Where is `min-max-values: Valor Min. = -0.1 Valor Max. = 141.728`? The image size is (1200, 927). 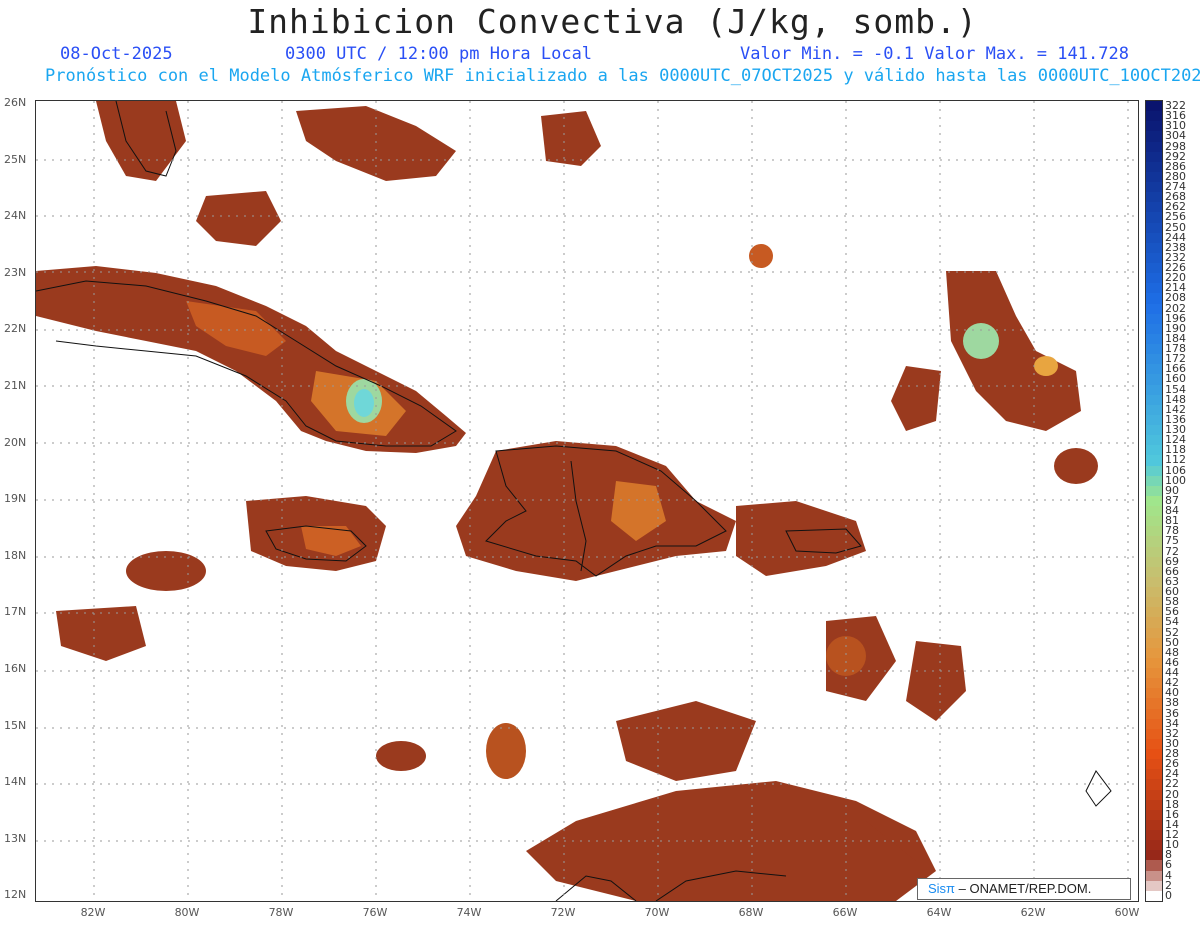
min-max-values: Valor Min. = -0.1 Valor Max. = 141.728 is located at coordinates (934, 54).